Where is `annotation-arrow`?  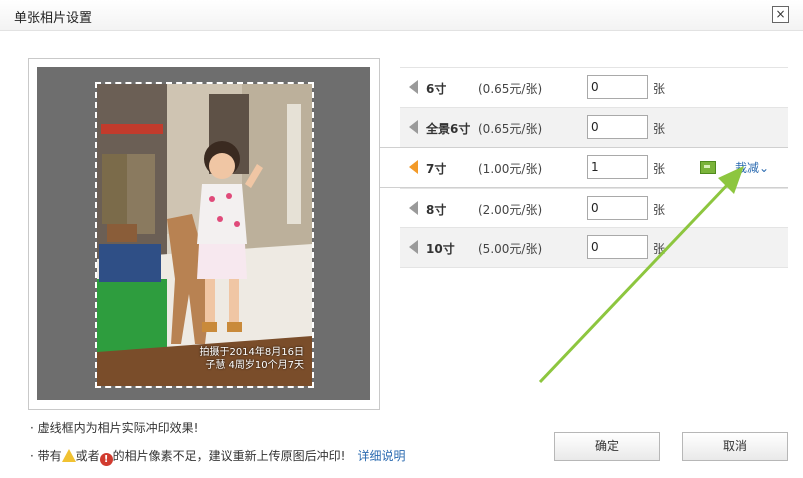
annotation-arrow is located at coordinates (641, 275).